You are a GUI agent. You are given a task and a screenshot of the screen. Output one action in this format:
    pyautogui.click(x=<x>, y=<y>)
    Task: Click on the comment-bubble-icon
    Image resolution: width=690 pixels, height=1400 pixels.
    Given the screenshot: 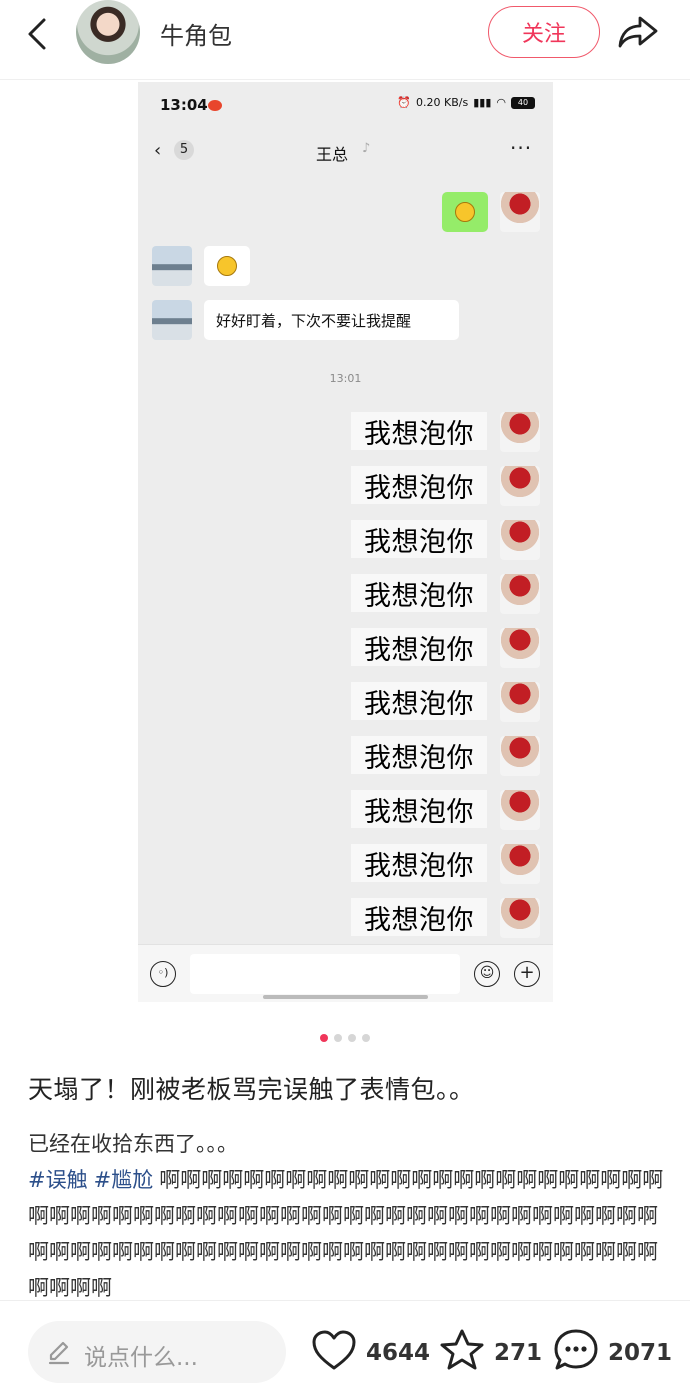 What is the action you would take?
    pyautogui.click(x=576, y=1353)
    